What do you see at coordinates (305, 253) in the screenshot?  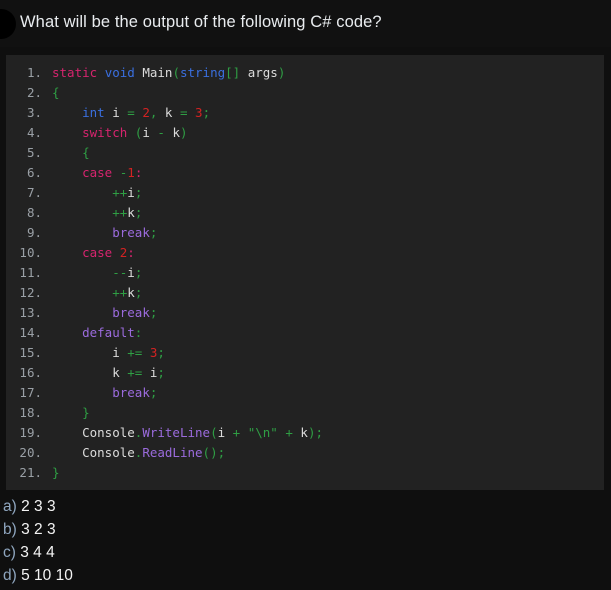 I see `code-line: 10. case 2:` at bounding box center [305, 253].